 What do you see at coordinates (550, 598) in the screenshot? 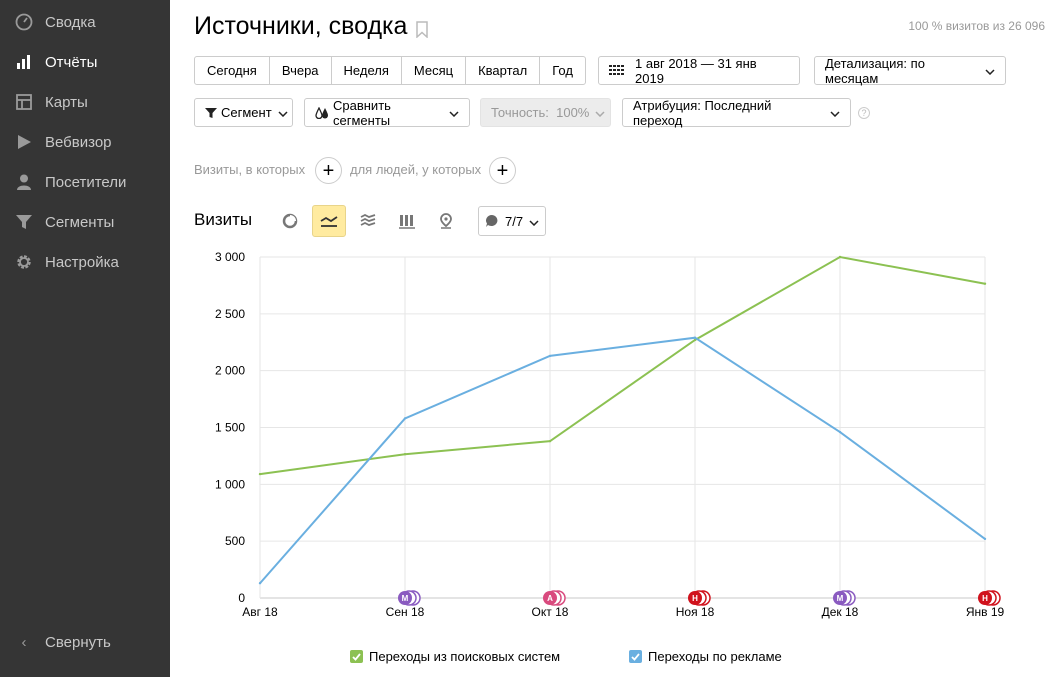
I see `annotation-letter: А` at bounding box center [550, 598].